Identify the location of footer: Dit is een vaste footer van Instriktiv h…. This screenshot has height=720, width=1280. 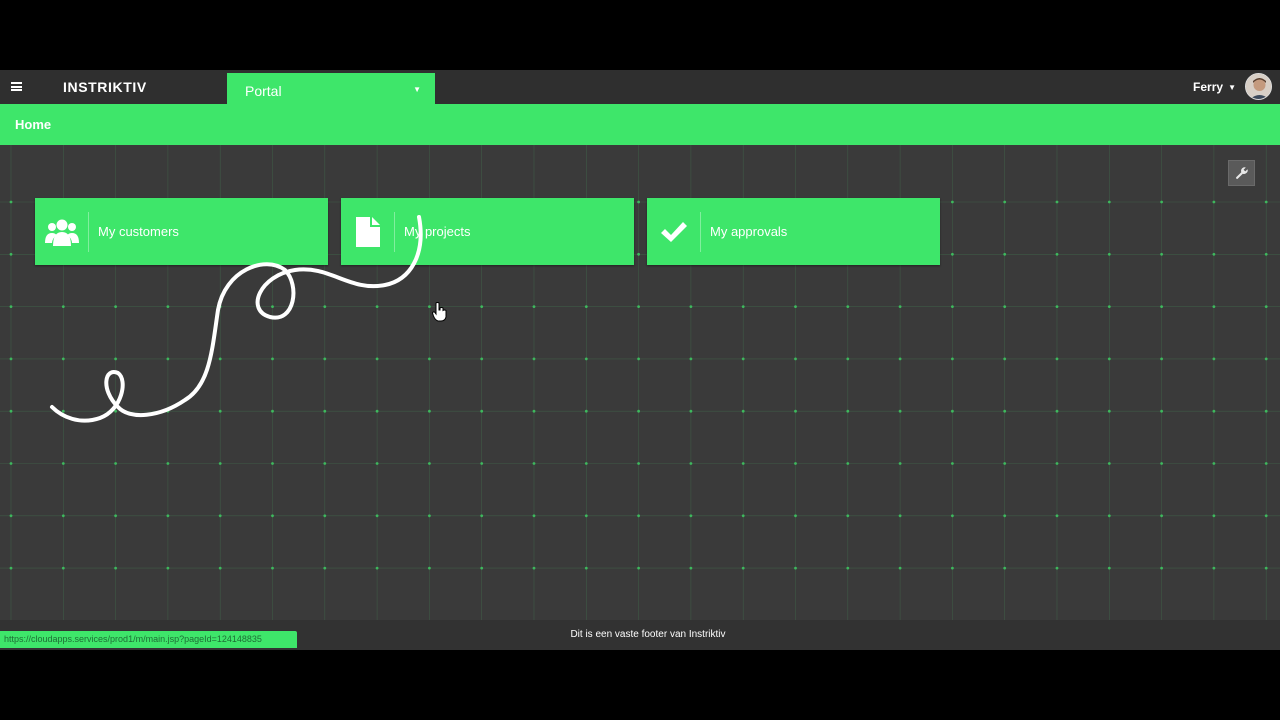
(640, 635).